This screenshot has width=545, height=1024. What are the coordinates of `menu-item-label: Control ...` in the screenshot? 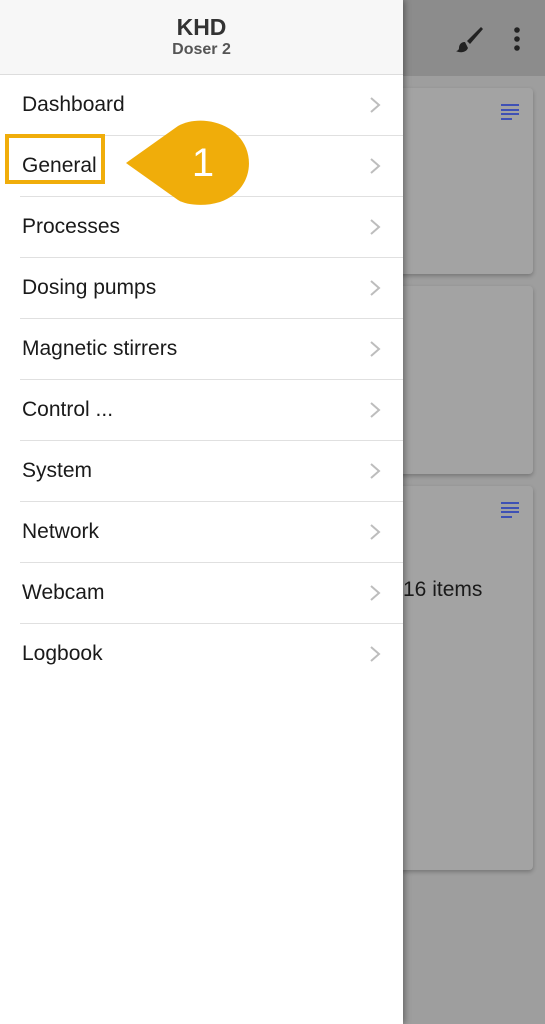 It's located at (68, 409).